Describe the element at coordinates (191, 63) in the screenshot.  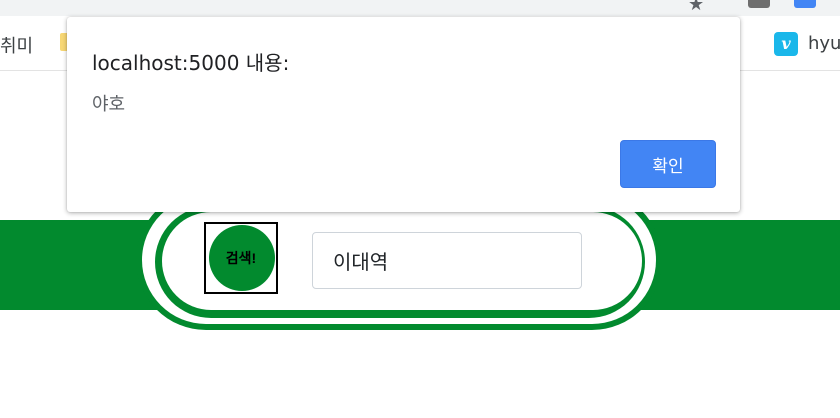
I see `dialog-title: localhost:5000 내용:` at that location.